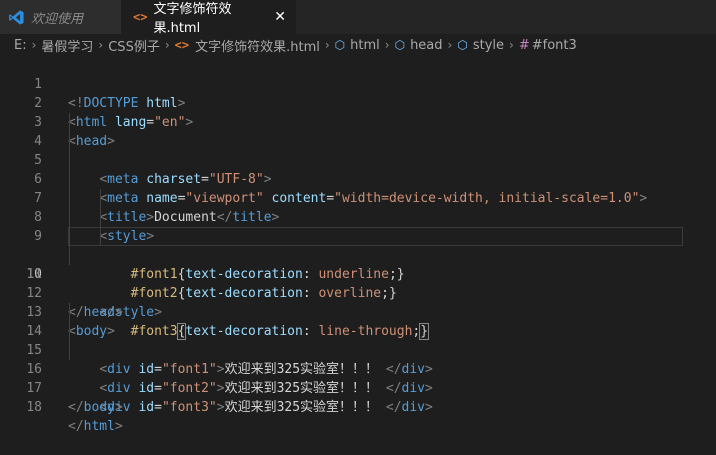 This screenshot has height=455, width=716. Describe the element at coordinates (413, 407) in the screenshot. I see `token: div` at that location.